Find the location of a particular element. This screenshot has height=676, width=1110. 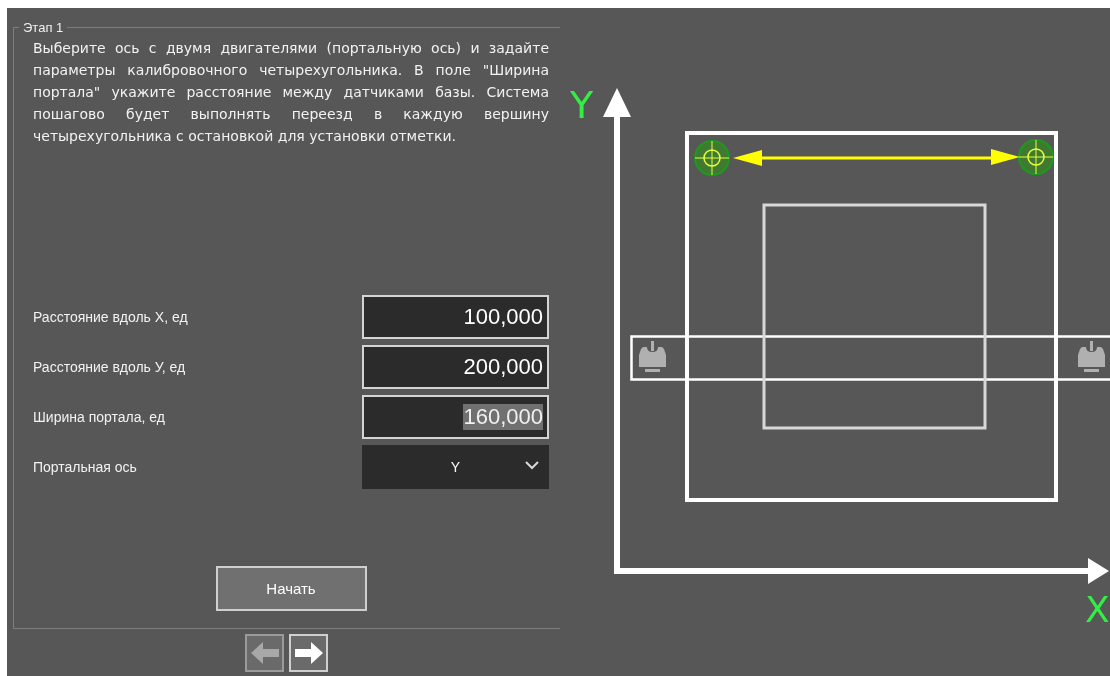

forward-button is located at coordinates (308, 653).